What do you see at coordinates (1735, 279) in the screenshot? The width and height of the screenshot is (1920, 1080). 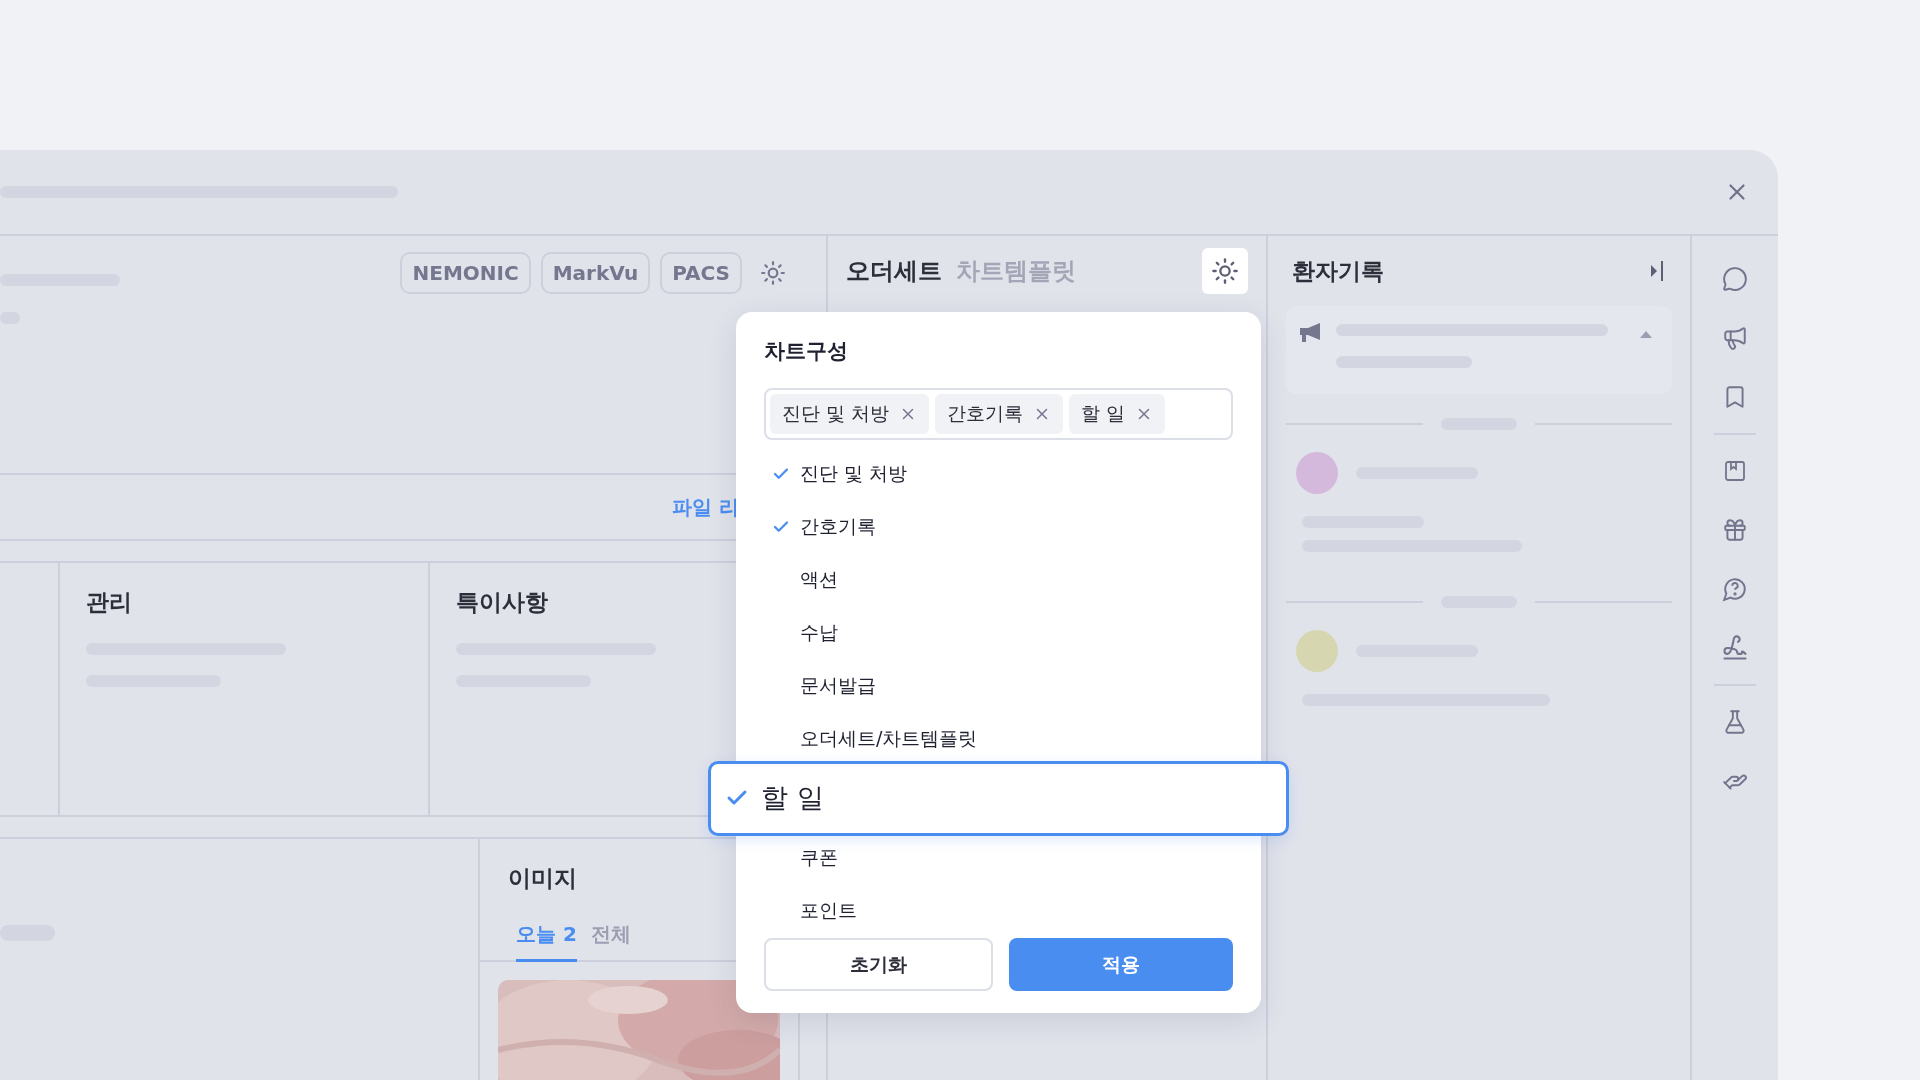 I see `chat-icon` at bounding box center [1735, 279].